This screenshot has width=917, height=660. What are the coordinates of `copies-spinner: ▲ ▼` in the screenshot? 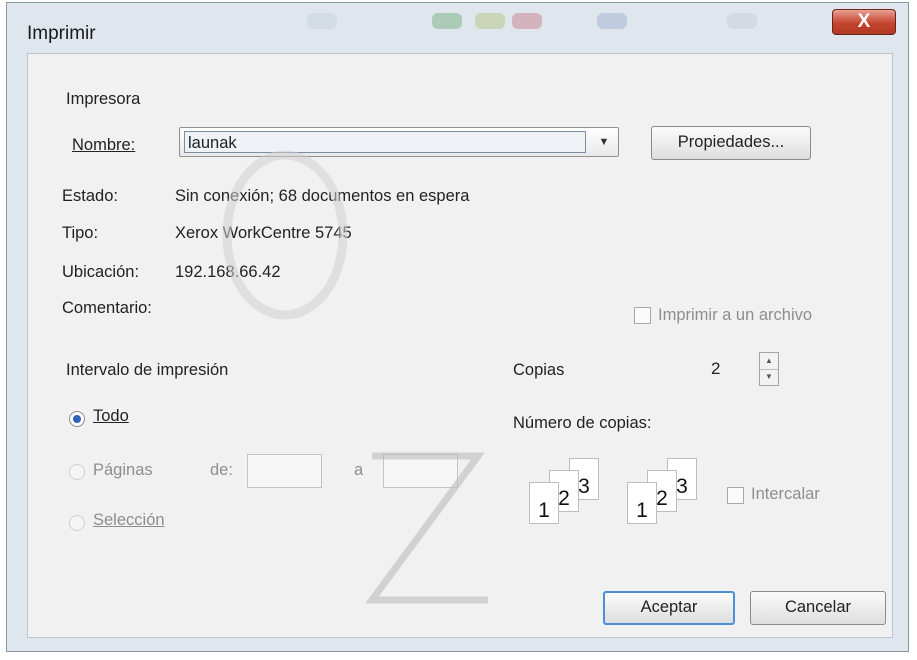 It's located at (769, 369).